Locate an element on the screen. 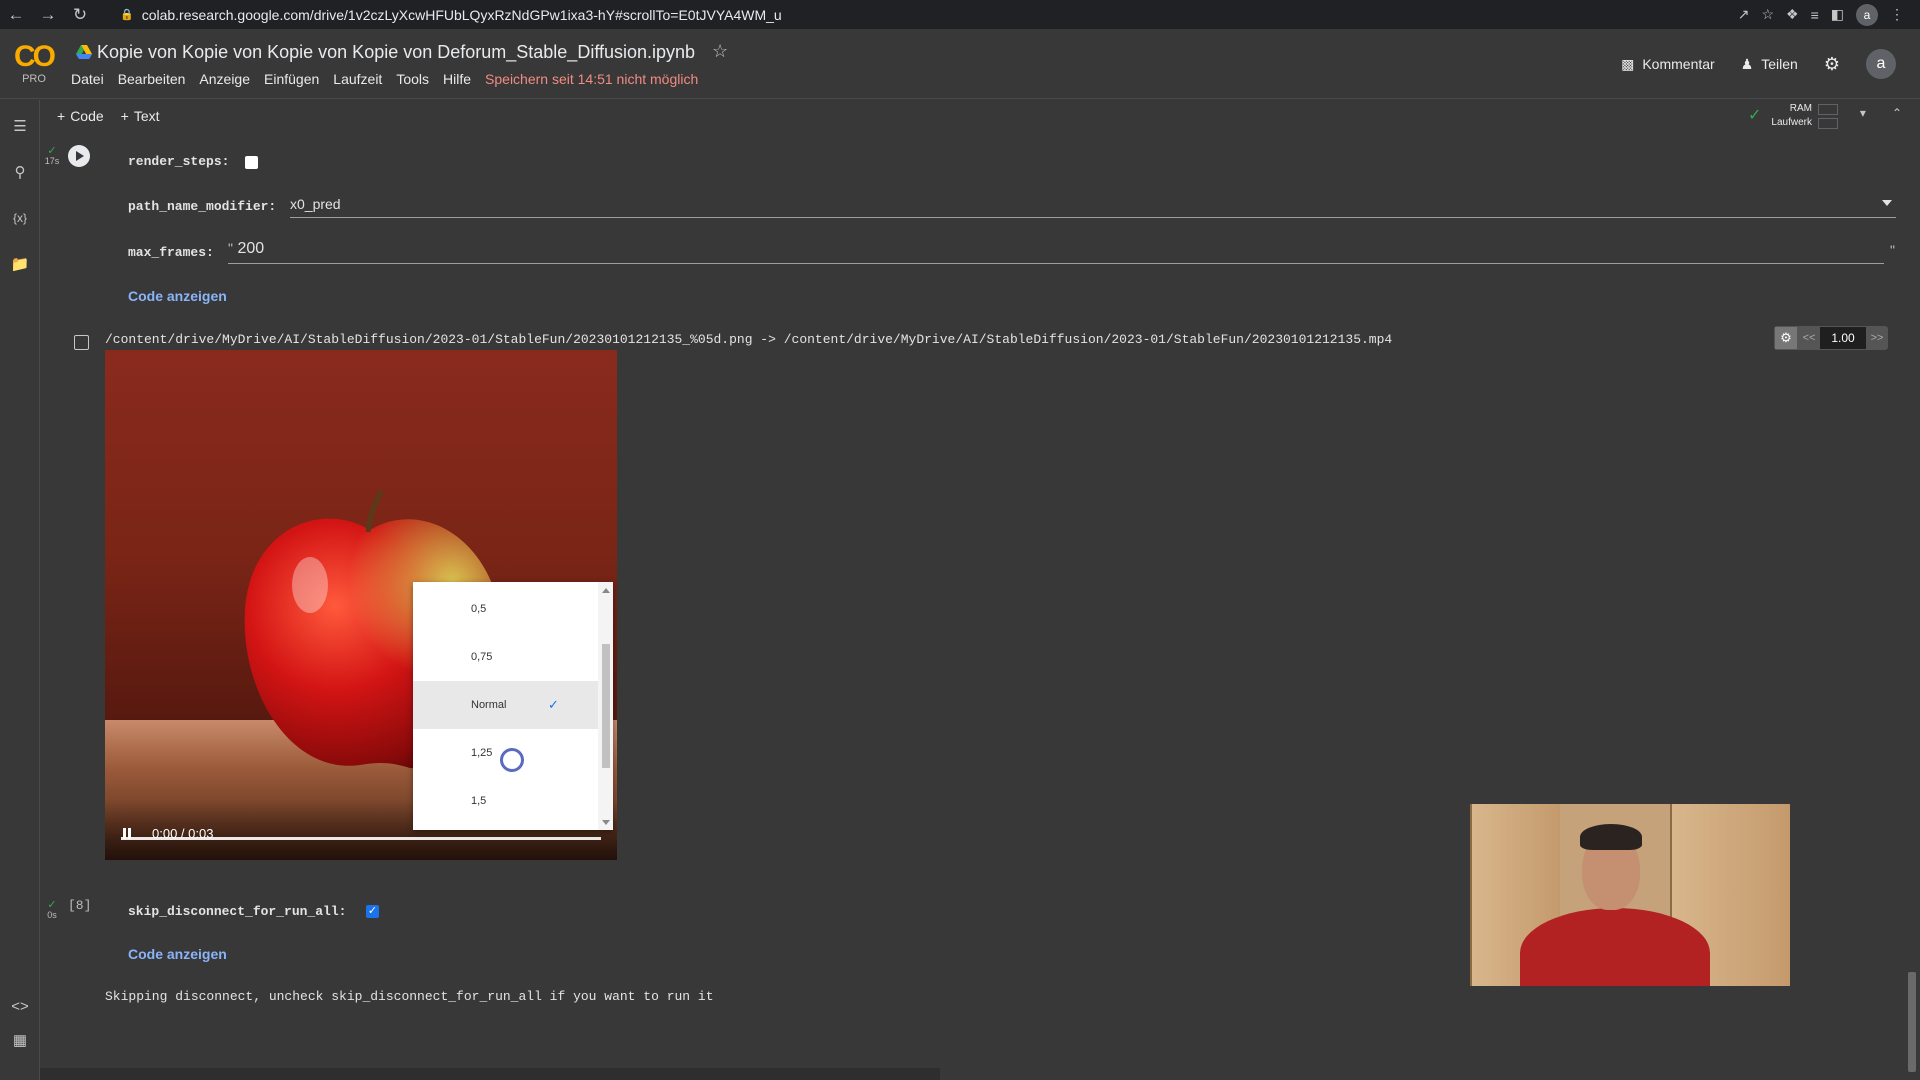  table-of-contents-icon: ☰ is located at coordinates (20, 126).